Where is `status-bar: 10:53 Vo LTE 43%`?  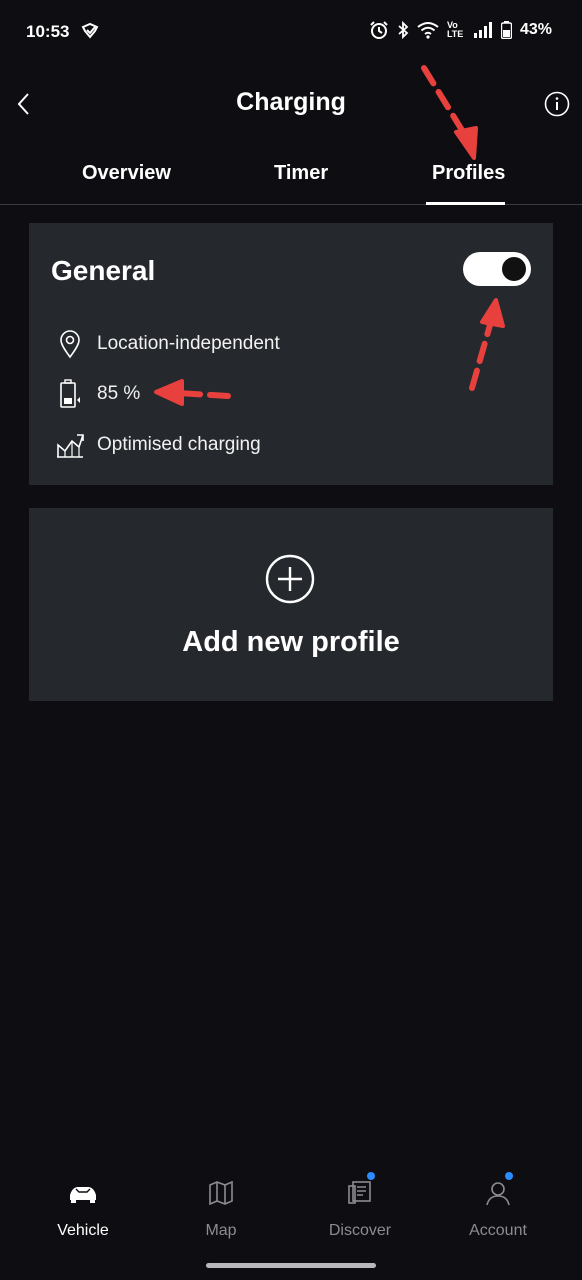
status-bar: 10:53 Vo LTE 43% is located at coordinates (291, 32).